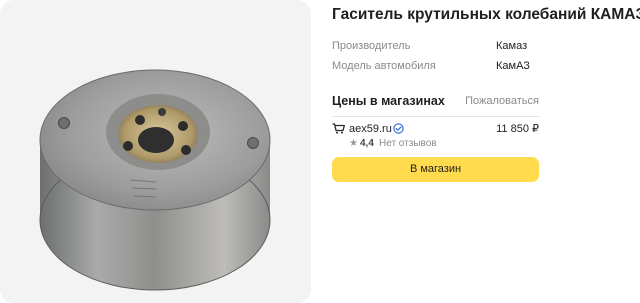  Describe the element at coordinates (435, 136) in the screenshot. I see `shop-offer: aex59.ru 11 850 ₽ ★ 4,4 Нет отзывов` at that location.